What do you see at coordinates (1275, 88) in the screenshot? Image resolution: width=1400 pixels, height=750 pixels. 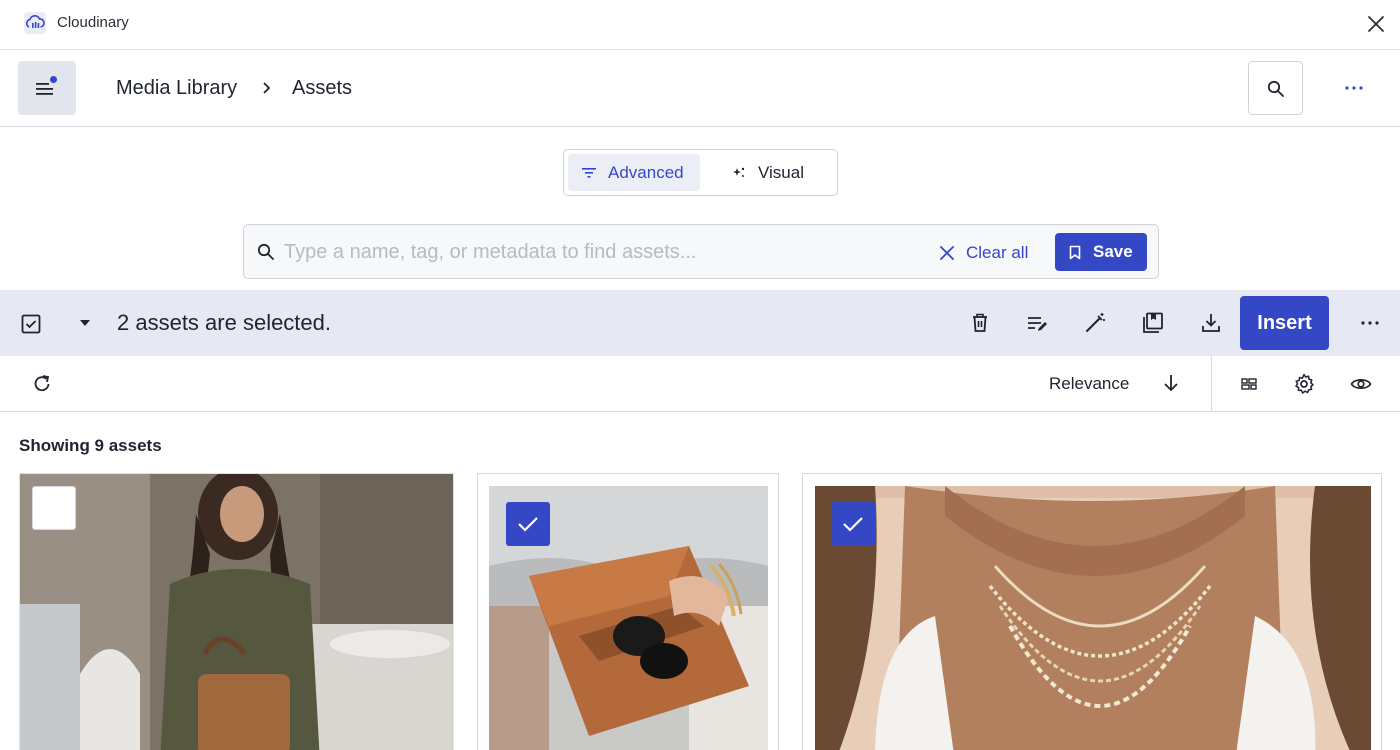 I see `header-search-button` at bounding box center [1275, 88].